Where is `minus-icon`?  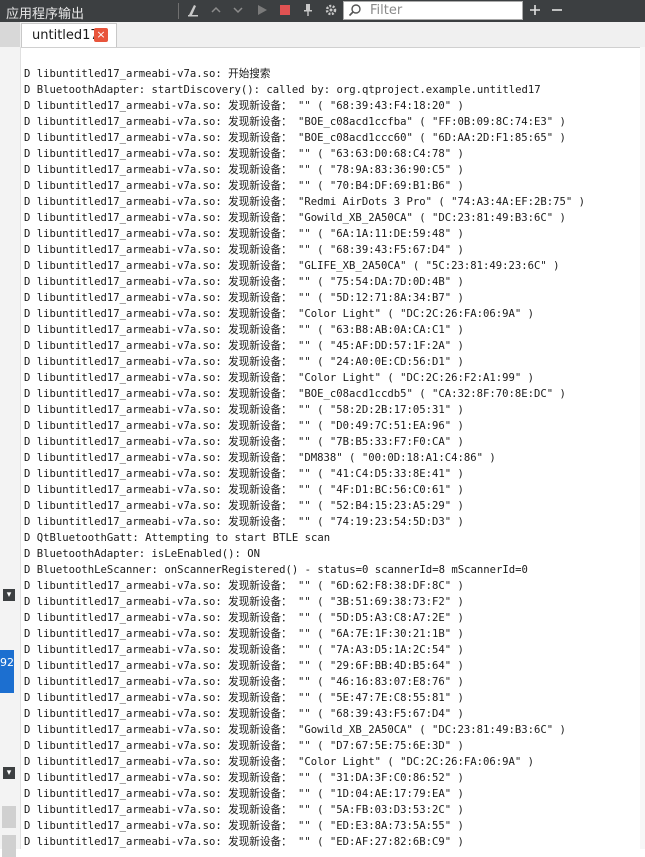 minus-icon is located at coordinates (557, 11).